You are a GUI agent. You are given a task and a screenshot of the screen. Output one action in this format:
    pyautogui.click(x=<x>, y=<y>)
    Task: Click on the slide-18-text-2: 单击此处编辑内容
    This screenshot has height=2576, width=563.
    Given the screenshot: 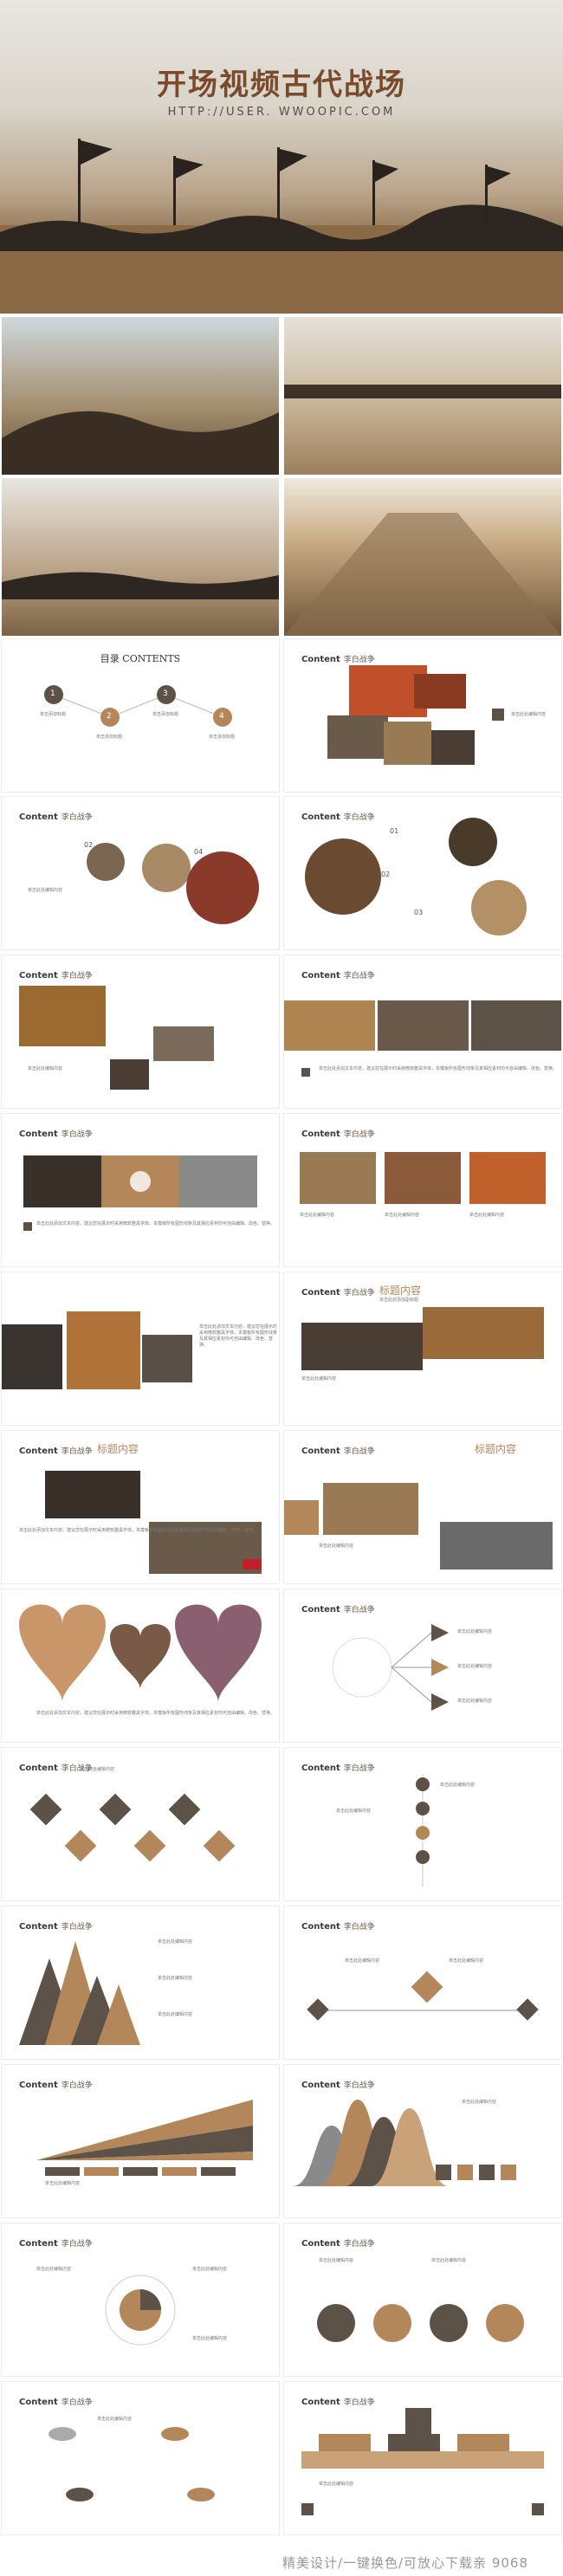 What is the action you would take?
    pyautogui.click(x=466, y=1961)
    